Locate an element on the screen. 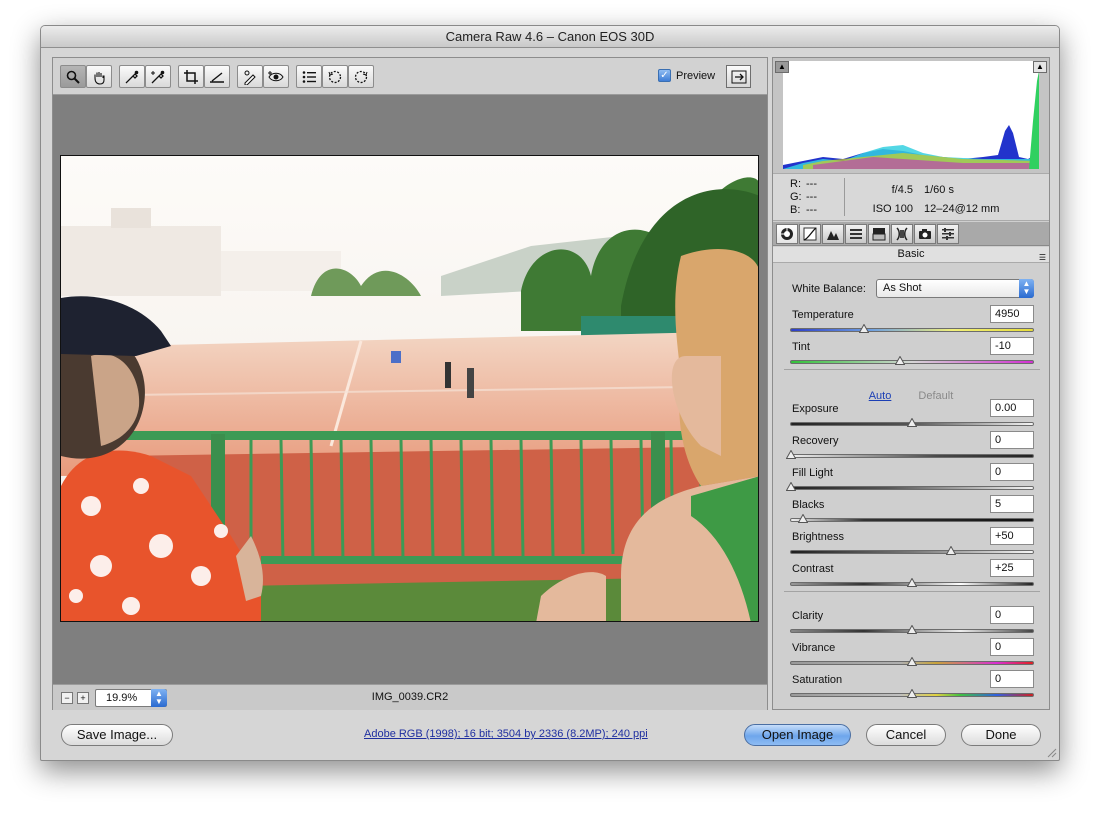 This screenshot has height=816, width=1100. auto-link: Auto is located at coordinates (880, 396).